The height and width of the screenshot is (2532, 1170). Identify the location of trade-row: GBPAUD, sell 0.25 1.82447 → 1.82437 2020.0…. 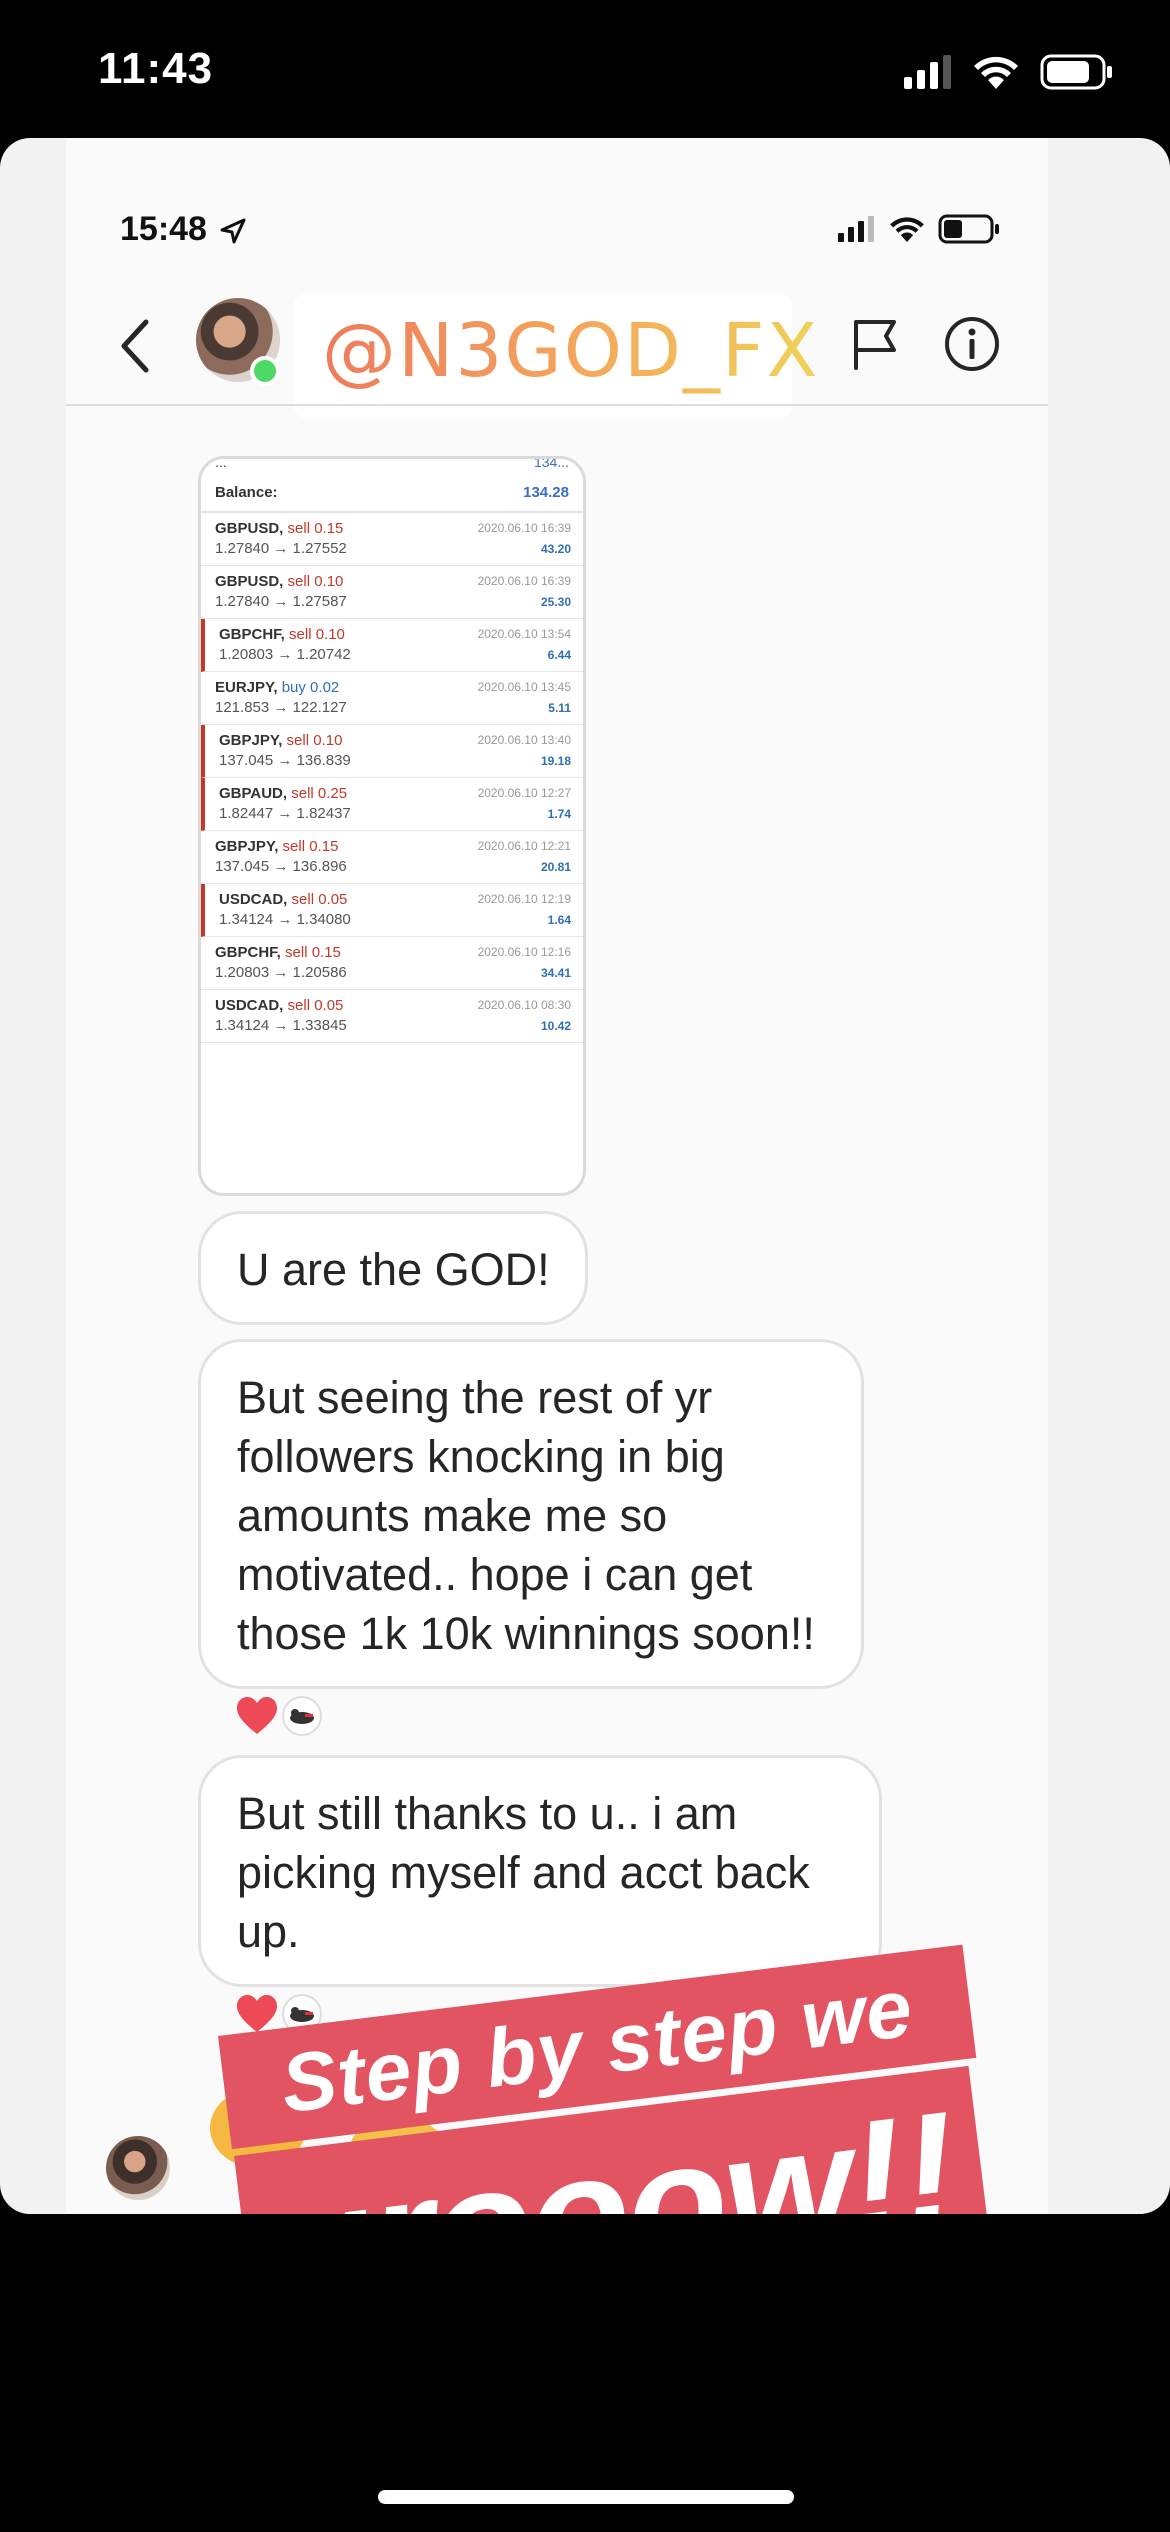
(392, 804).